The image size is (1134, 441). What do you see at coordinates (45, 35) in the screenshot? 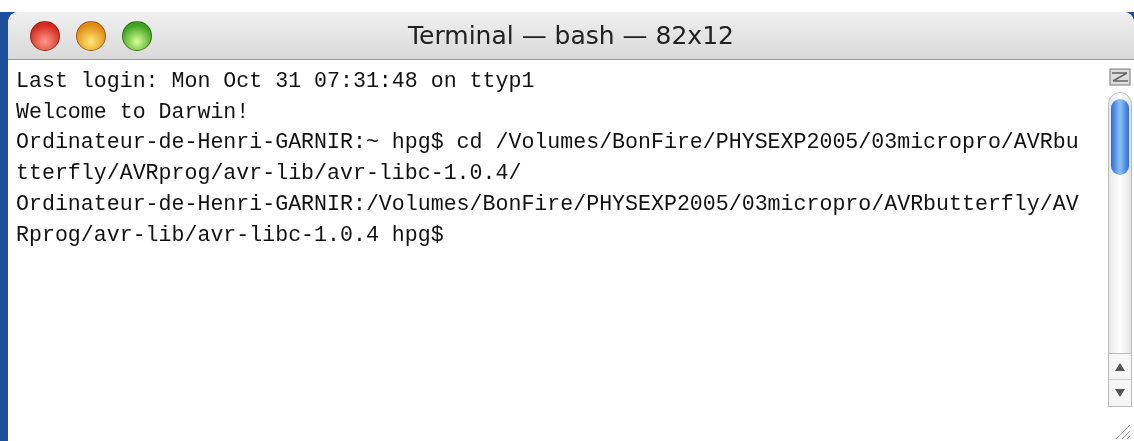
I see `close-button` at bounding box center [45, 35].